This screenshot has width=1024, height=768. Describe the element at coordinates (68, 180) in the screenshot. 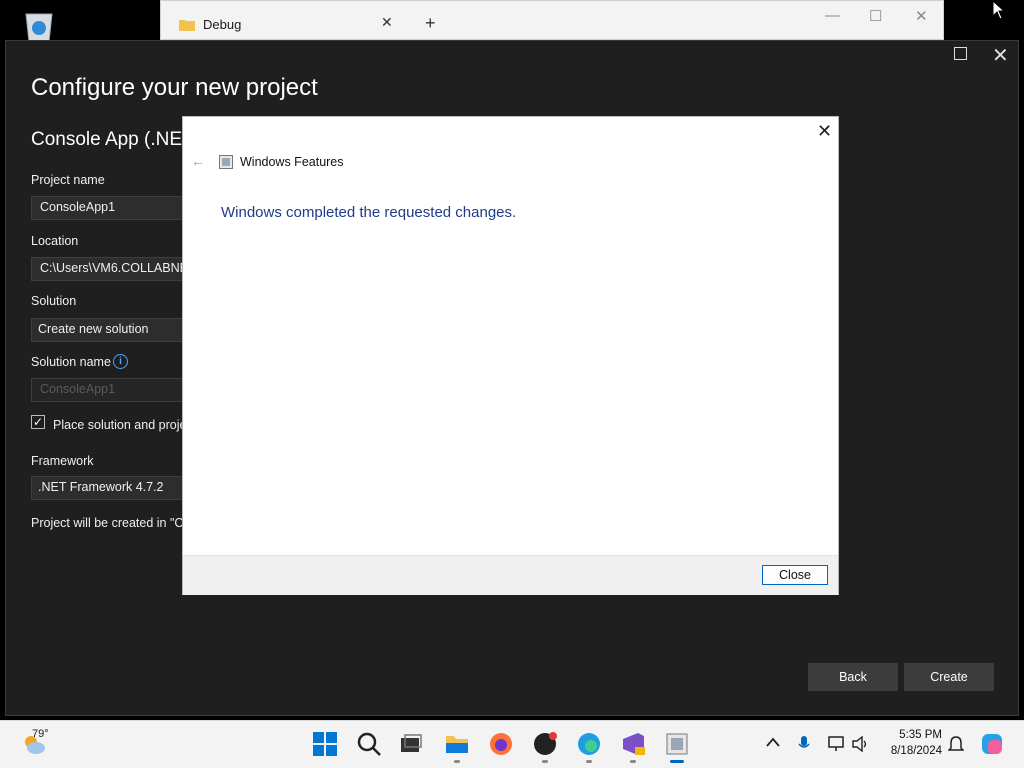

I see `project-name-label: Project name` at that location.